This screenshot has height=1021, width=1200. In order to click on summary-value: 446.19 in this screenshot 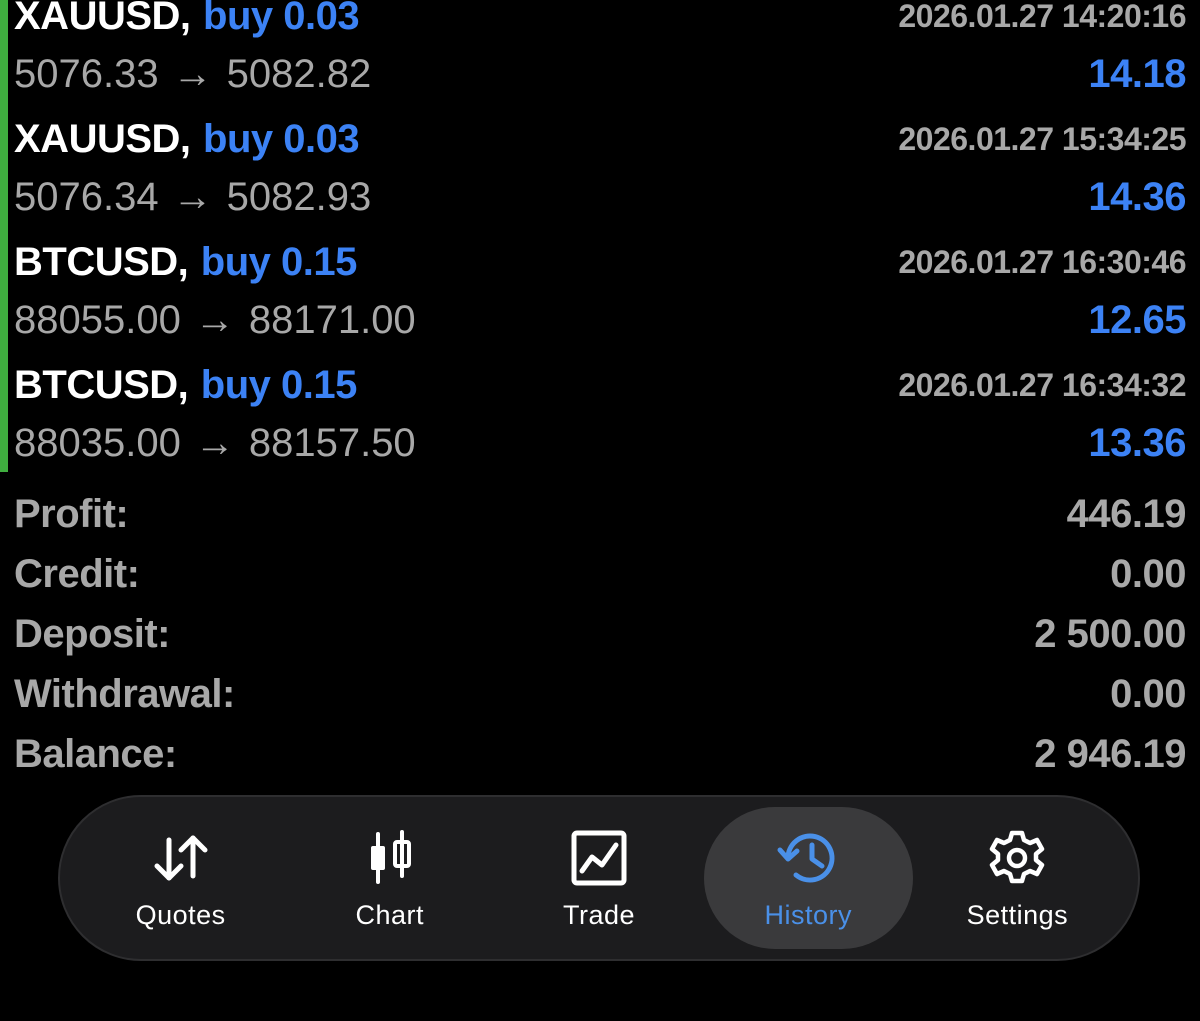, I will do `click(1126, 513)`.